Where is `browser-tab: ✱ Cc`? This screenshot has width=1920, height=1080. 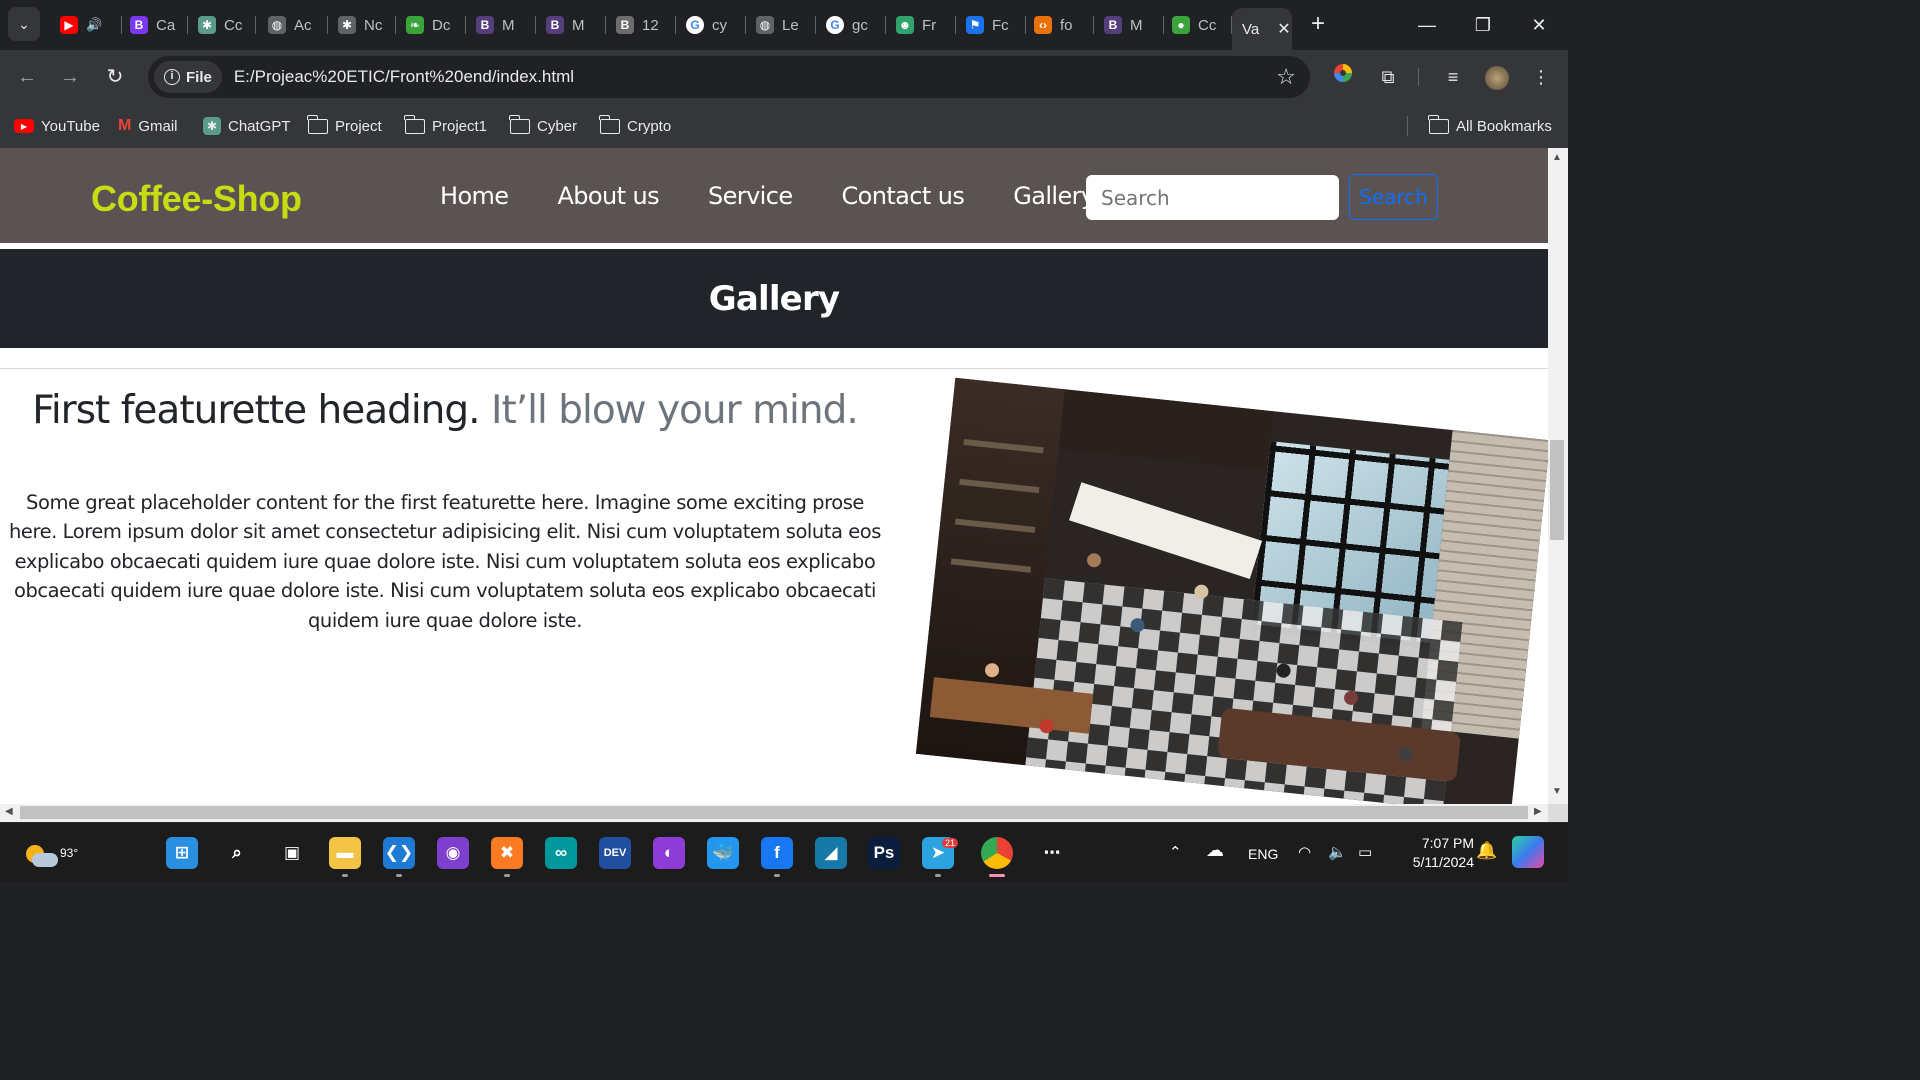 browser-tab: ✱ Cc is located at coordinates (222, 25).